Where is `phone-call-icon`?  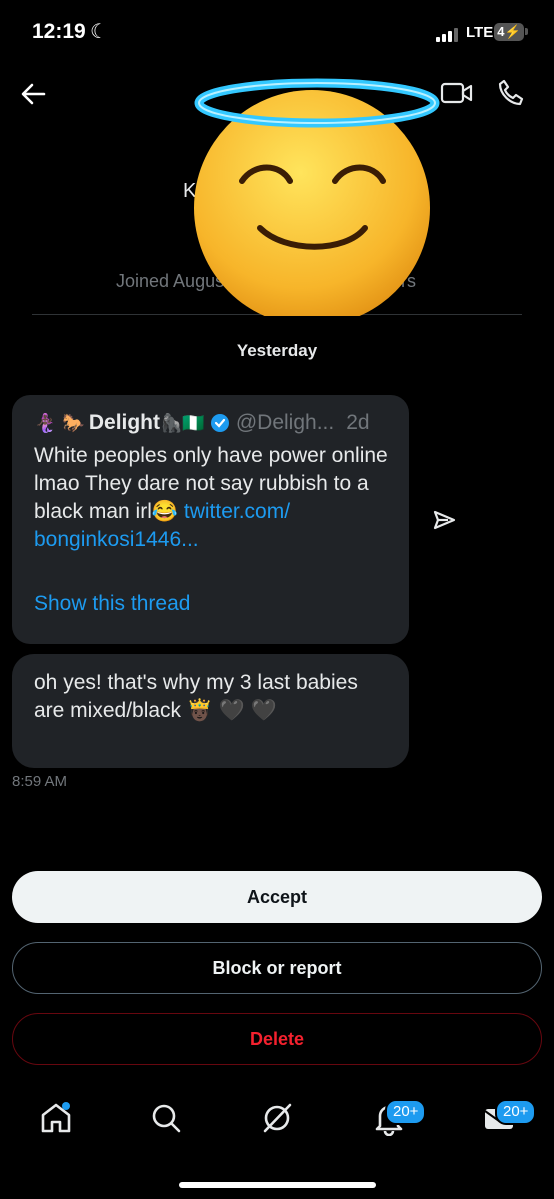 phone-call-icon is located at coordinates (511, 93).